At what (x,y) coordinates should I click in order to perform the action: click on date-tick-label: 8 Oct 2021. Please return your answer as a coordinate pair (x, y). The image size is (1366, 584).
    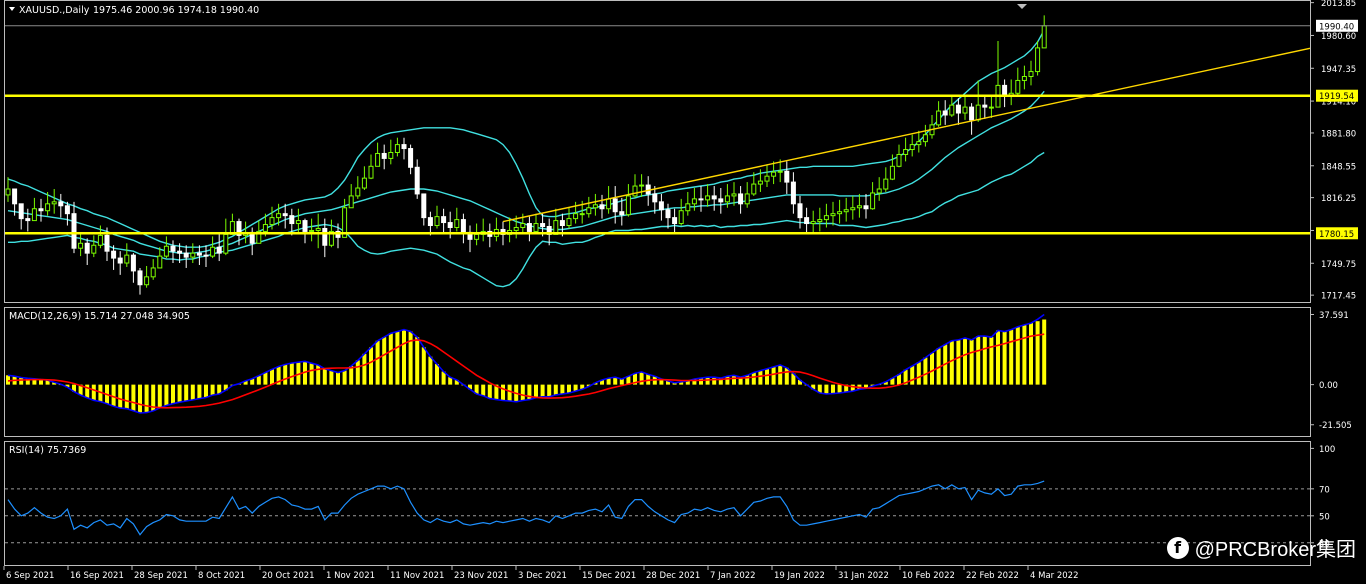
    Looking at the image, I should click on (221, 576).